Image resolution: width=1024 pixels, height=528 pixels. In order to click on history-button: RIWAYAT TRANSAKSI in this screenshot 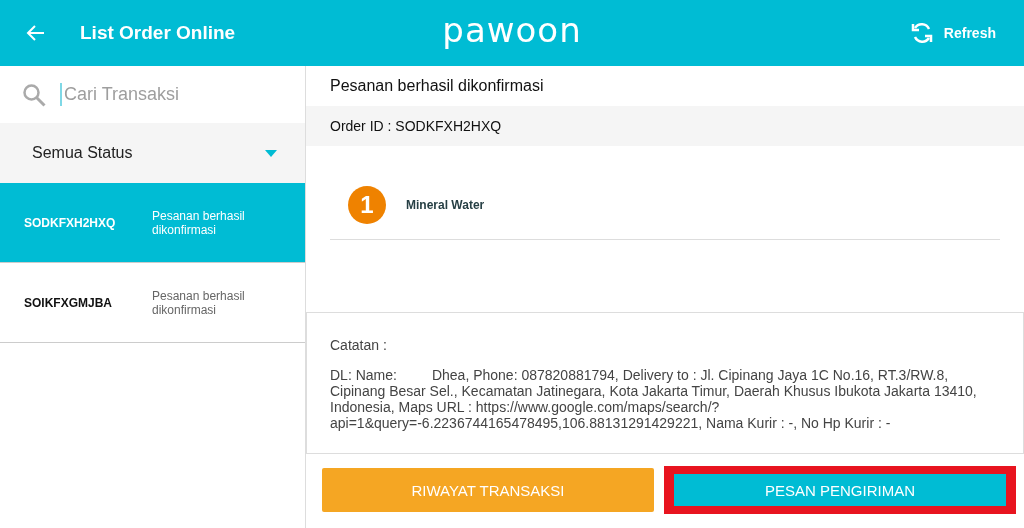, I will do `click(488, 490)`.